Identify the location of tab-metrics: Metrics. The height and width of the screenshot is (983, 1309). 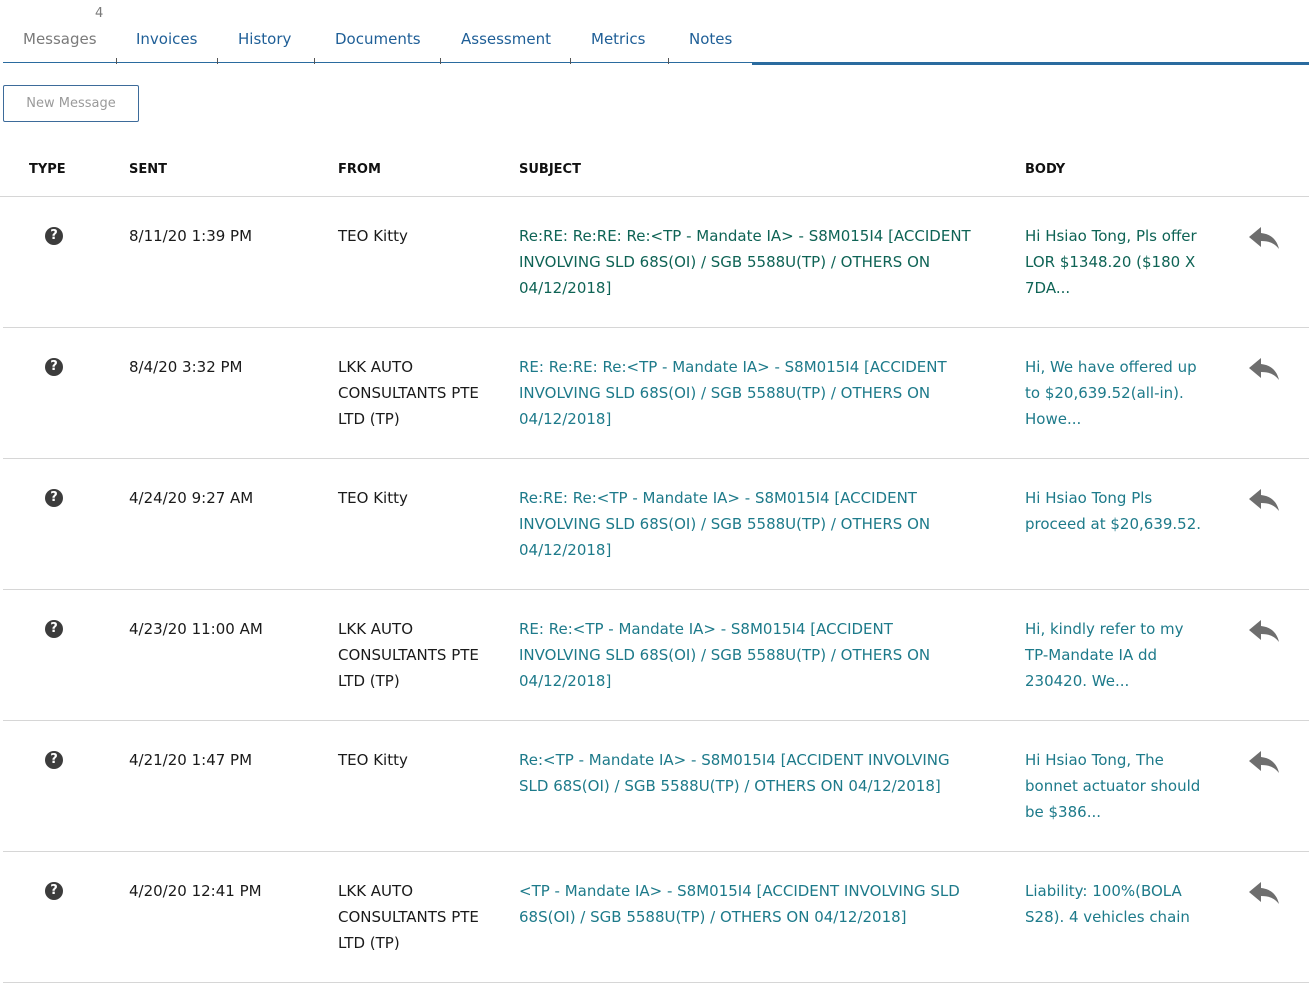
(618, 39).